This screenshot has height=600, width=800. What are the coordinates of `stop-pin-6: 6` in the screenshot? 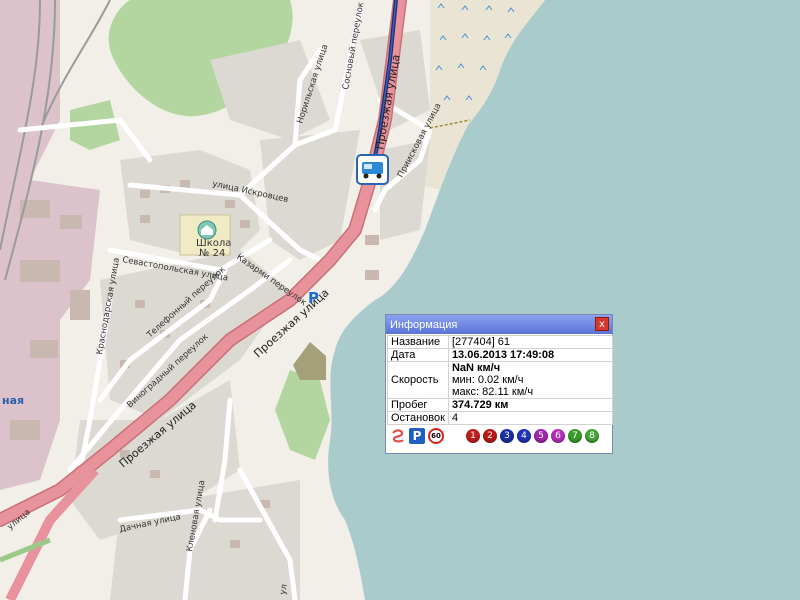 It's located at (558, 436).